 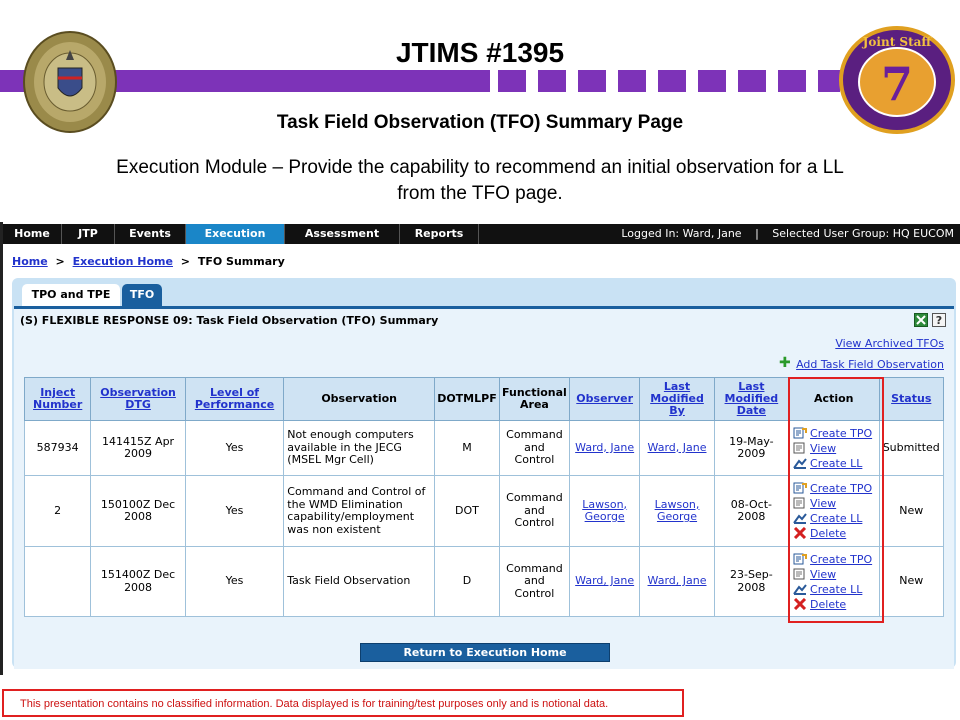 I want to click on col-level-of-performance: Level of Performance, so click(x=234, y=399).